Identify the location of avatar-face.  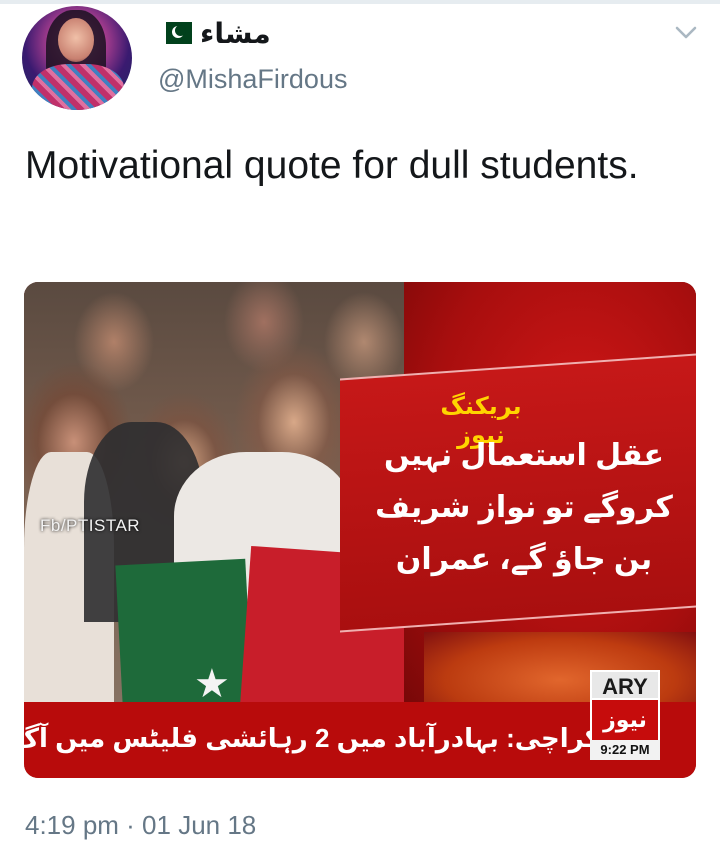
(76, 40).